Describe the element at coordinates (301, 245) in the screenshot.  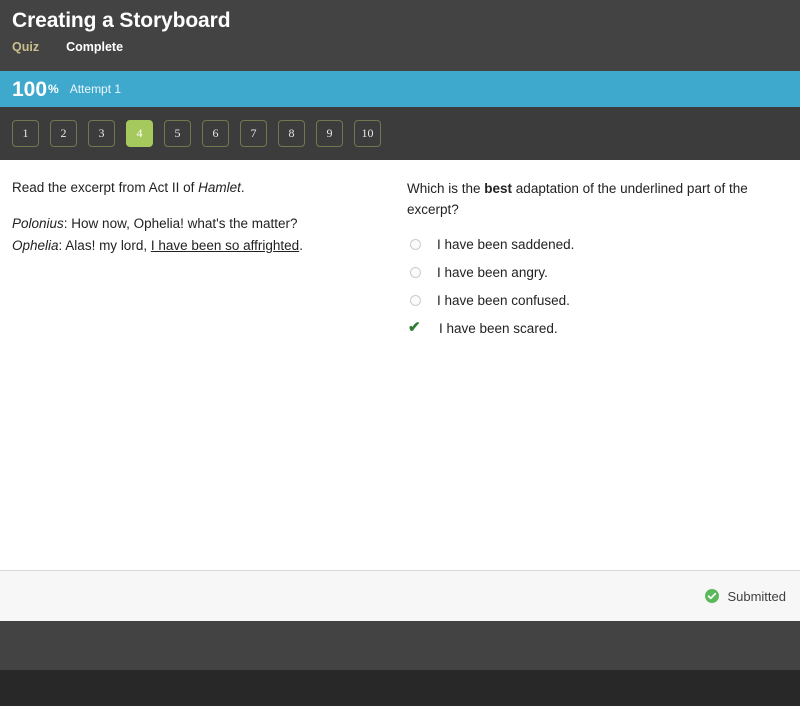
I see `passage-line-2-text-after: .` at that location.